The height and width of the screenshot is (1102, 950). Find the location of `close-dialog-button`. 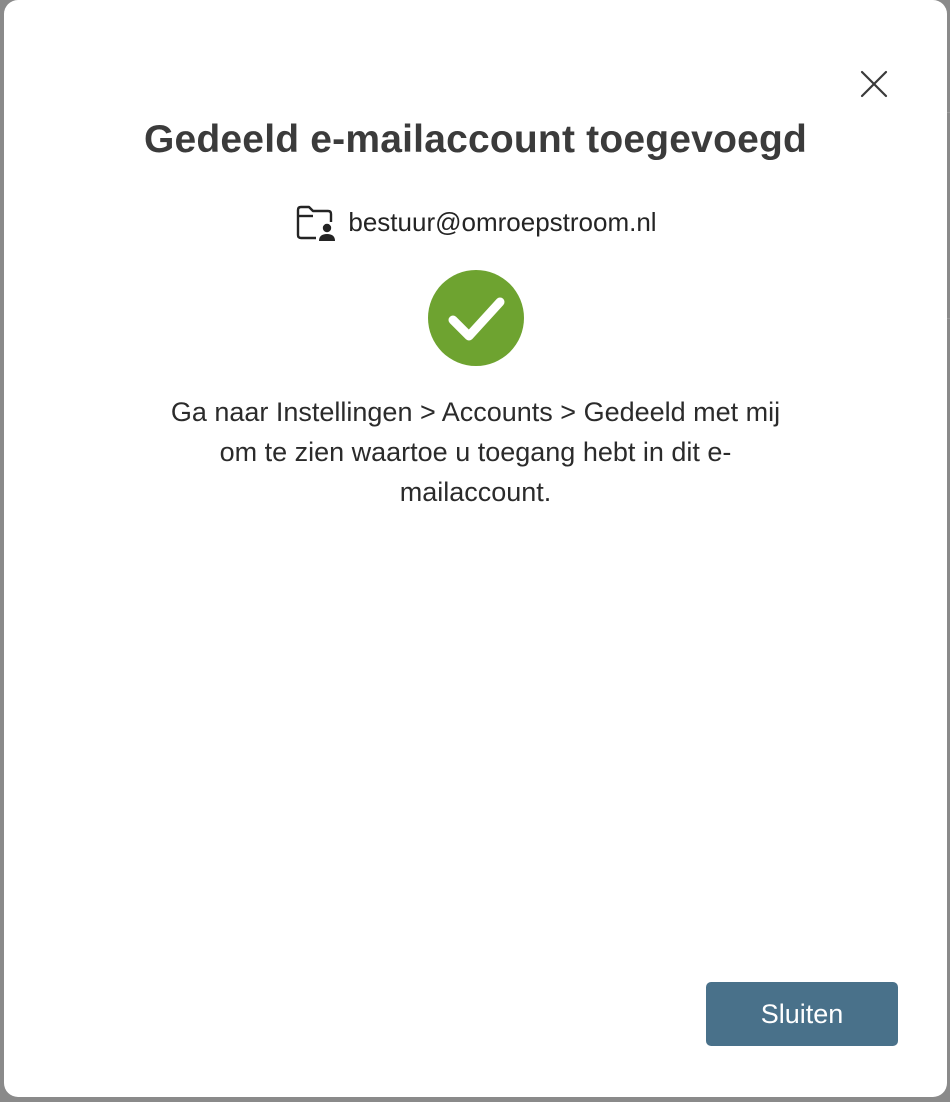

close-dialog-button is located at coordinates (874, 84).